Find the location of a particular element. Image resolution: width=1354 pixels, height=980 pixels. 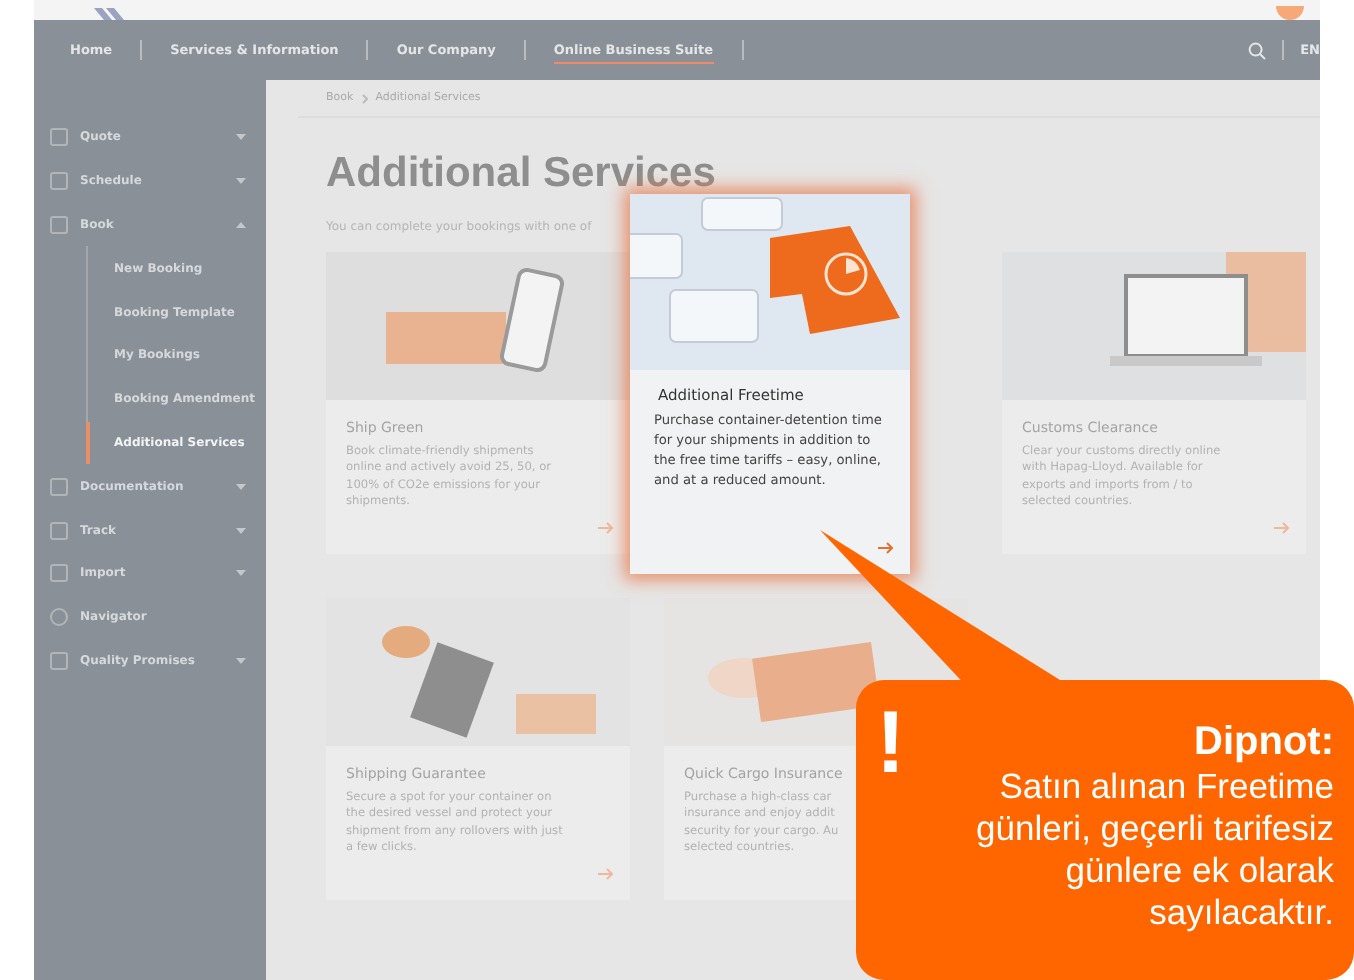

breadcrumb-separator-icon is located at coordinates (364, 98).